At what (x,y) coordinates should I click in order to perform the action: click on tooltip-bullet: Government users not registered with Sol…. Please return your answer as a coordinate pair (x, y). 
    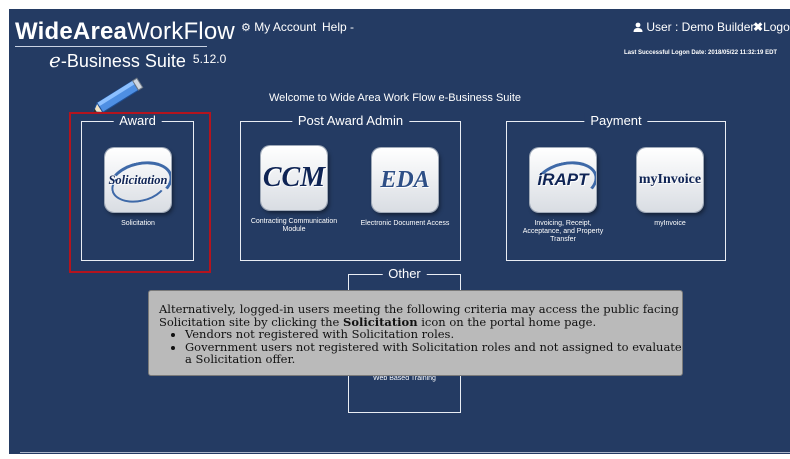
    Looking at the image, I should click on (433, 353).